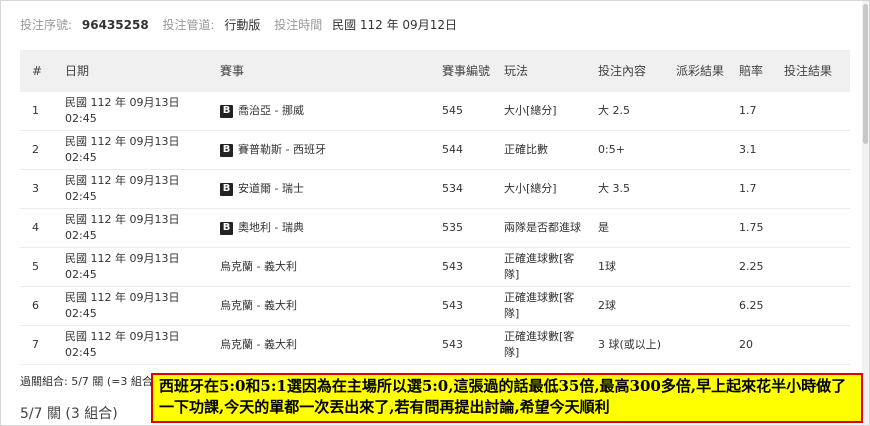 This screenshot has height=426, width=870. I want to click on row-code: 534, so click(461, 189).